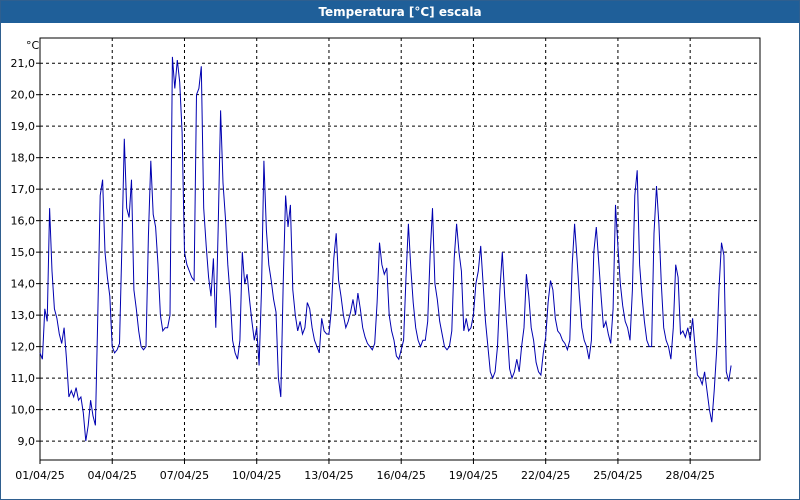 This screenshot has height=500, width=800. I want to click on x-tick-label: 13/04/25, so click(328, 475).